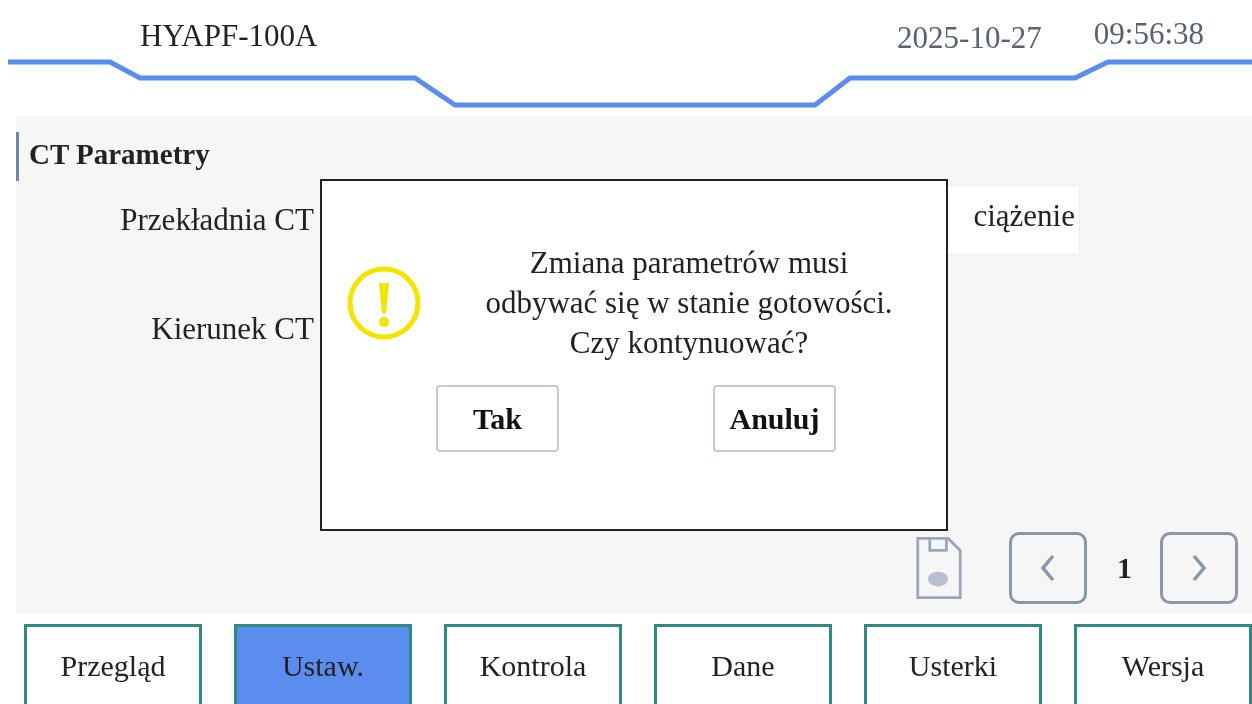 This screenshot has width=1252, height=704. Describe the element at coordinates (229, 36) in the screenshot. I see `device-title: HYAPF-100A` at that location.